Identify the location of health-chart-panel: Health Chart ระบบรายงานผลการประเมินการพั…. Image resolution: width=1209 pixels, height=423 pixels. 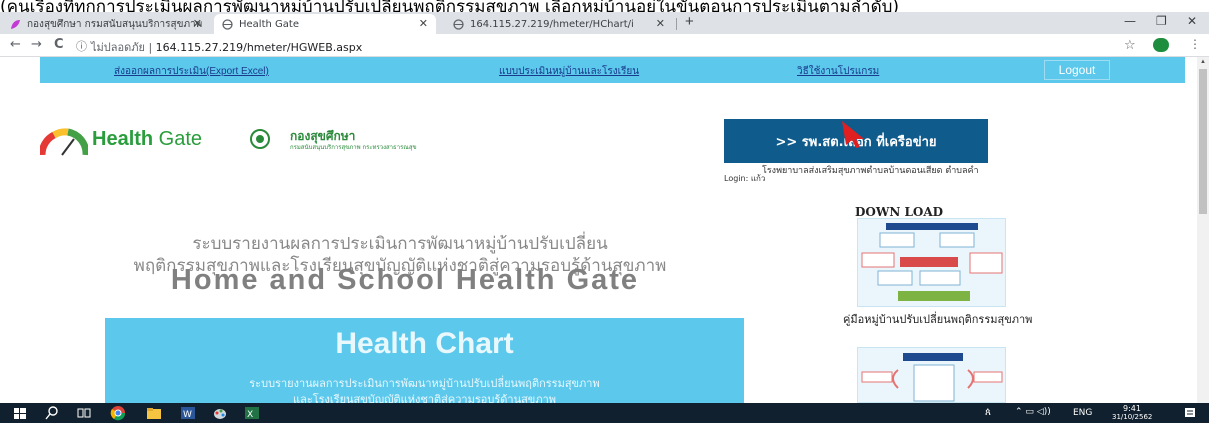
(424, 360).